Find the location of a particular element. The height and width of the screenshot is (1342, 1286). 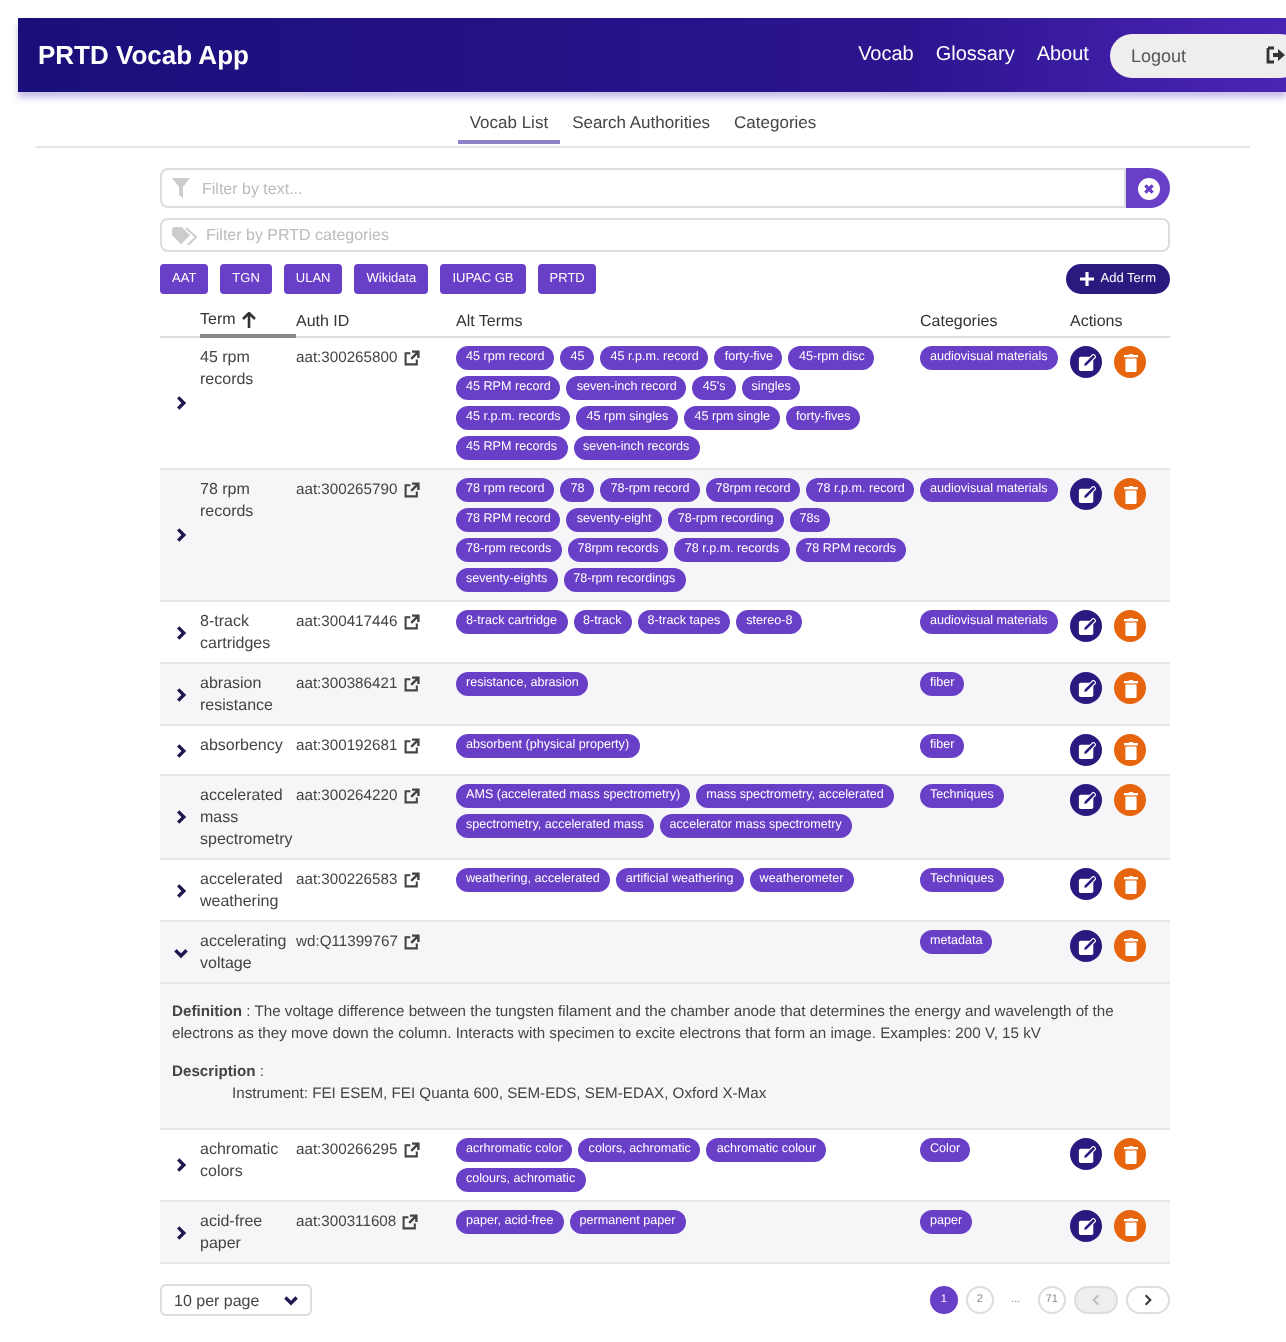

tab: Categories is located at coordinates (775, 126).